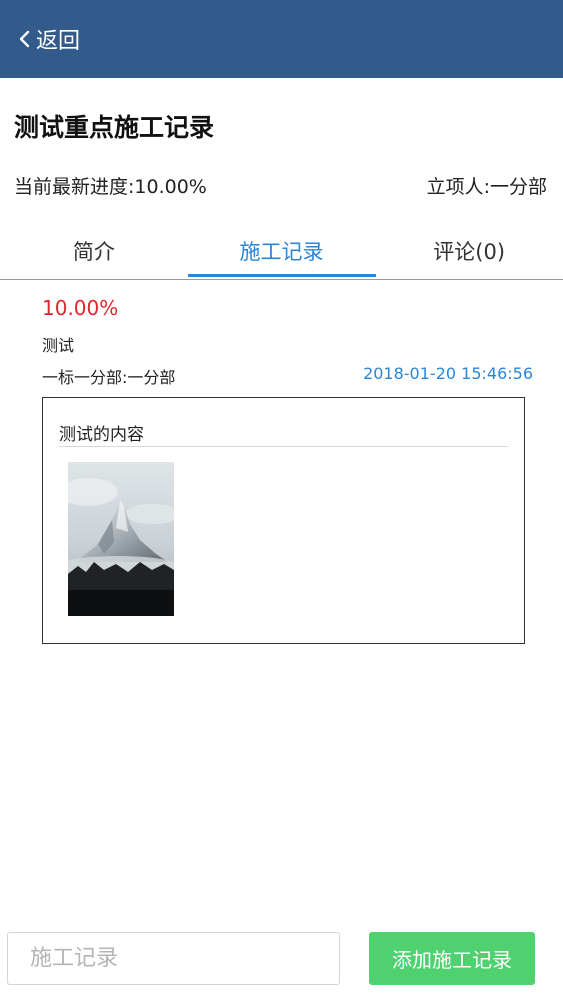 This screenshot has width=563, height=1000. I want to click on tab-intro: 简介, so click(94, 250).